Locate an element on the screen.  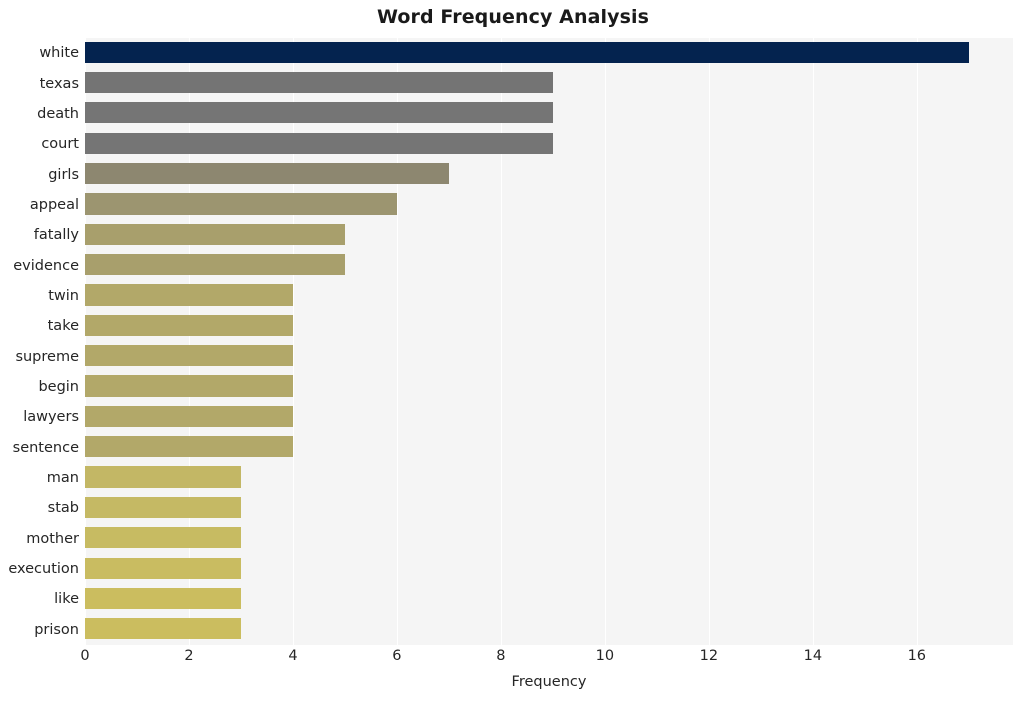
x-tick-label: 12 is located at coordinates (709, 656).